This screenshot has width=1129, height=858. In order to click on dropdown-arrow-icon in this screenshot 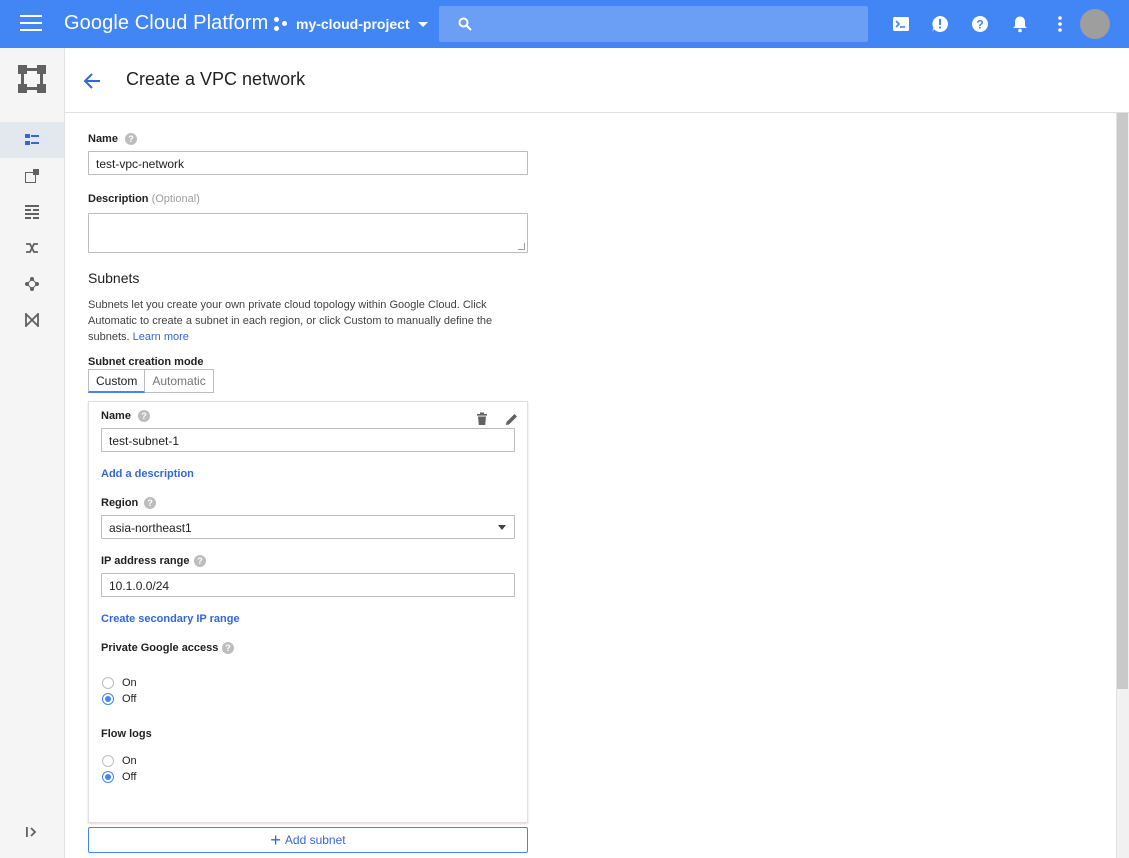, I will do `click(502, 527)`.